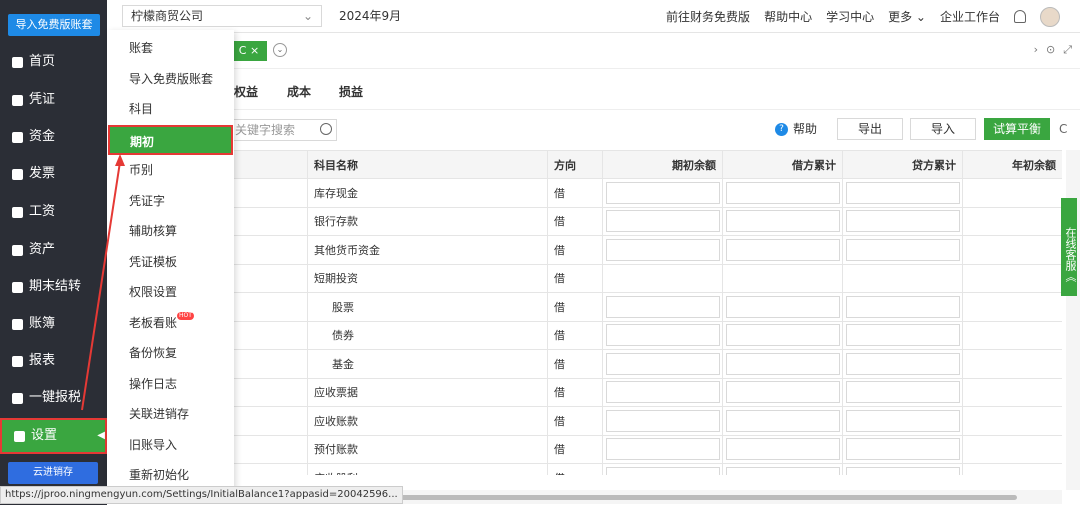 The height and width of the screenshot is (505, 1080). I want to click on cloud-inventory-badge: 云进销存, so click(53, 473).